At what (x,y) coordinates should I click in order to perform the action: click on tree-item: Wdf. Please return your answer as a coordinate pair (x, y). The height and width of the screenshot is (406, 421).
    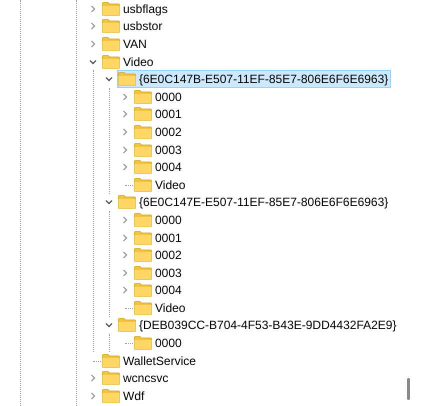
    Looking at the image, I should click on (124, 396).